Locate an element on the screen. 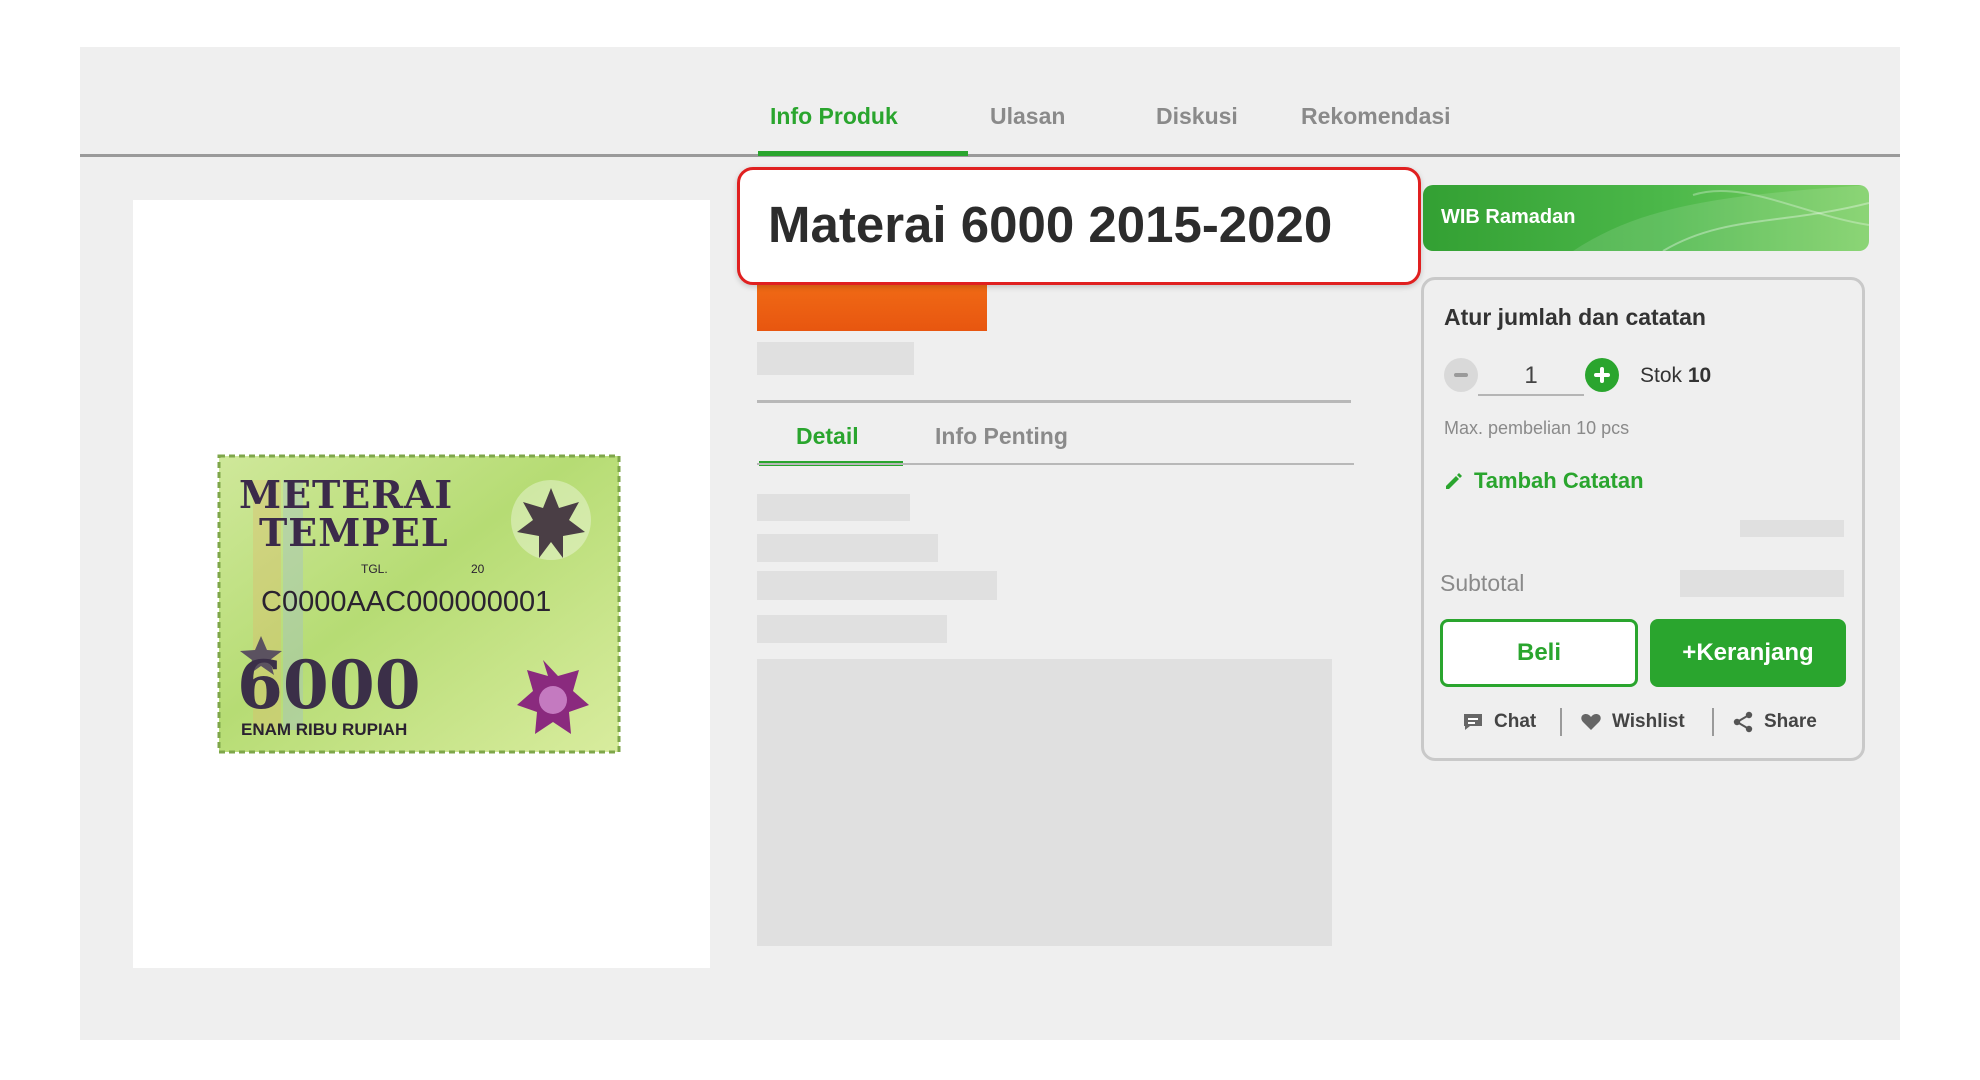 The height and width of the screenshot is (1080, 1980). tab-diskusi: Diskusi is located at coordinates (1197, 116).